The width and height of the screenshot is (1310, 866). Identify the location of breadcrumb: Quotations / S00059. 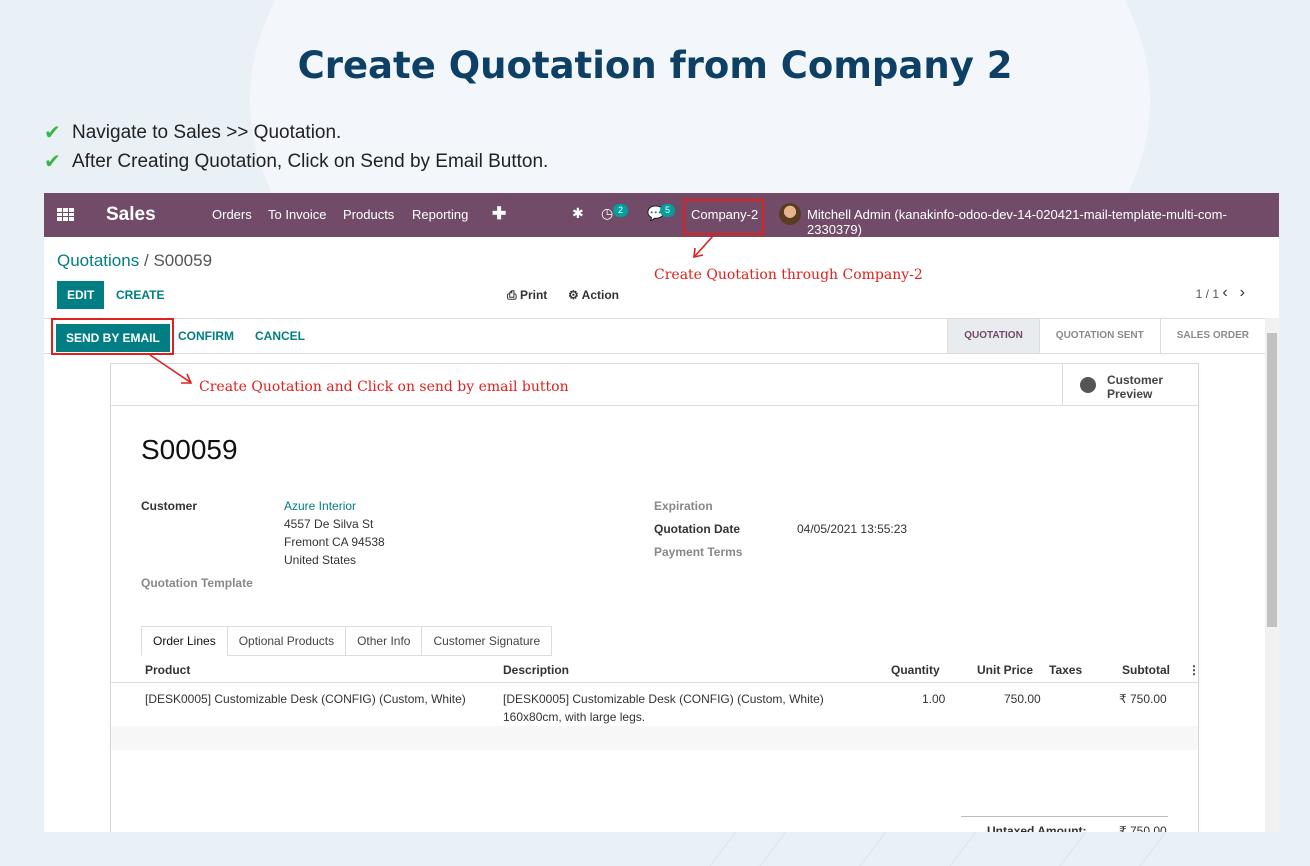
(134, 261).